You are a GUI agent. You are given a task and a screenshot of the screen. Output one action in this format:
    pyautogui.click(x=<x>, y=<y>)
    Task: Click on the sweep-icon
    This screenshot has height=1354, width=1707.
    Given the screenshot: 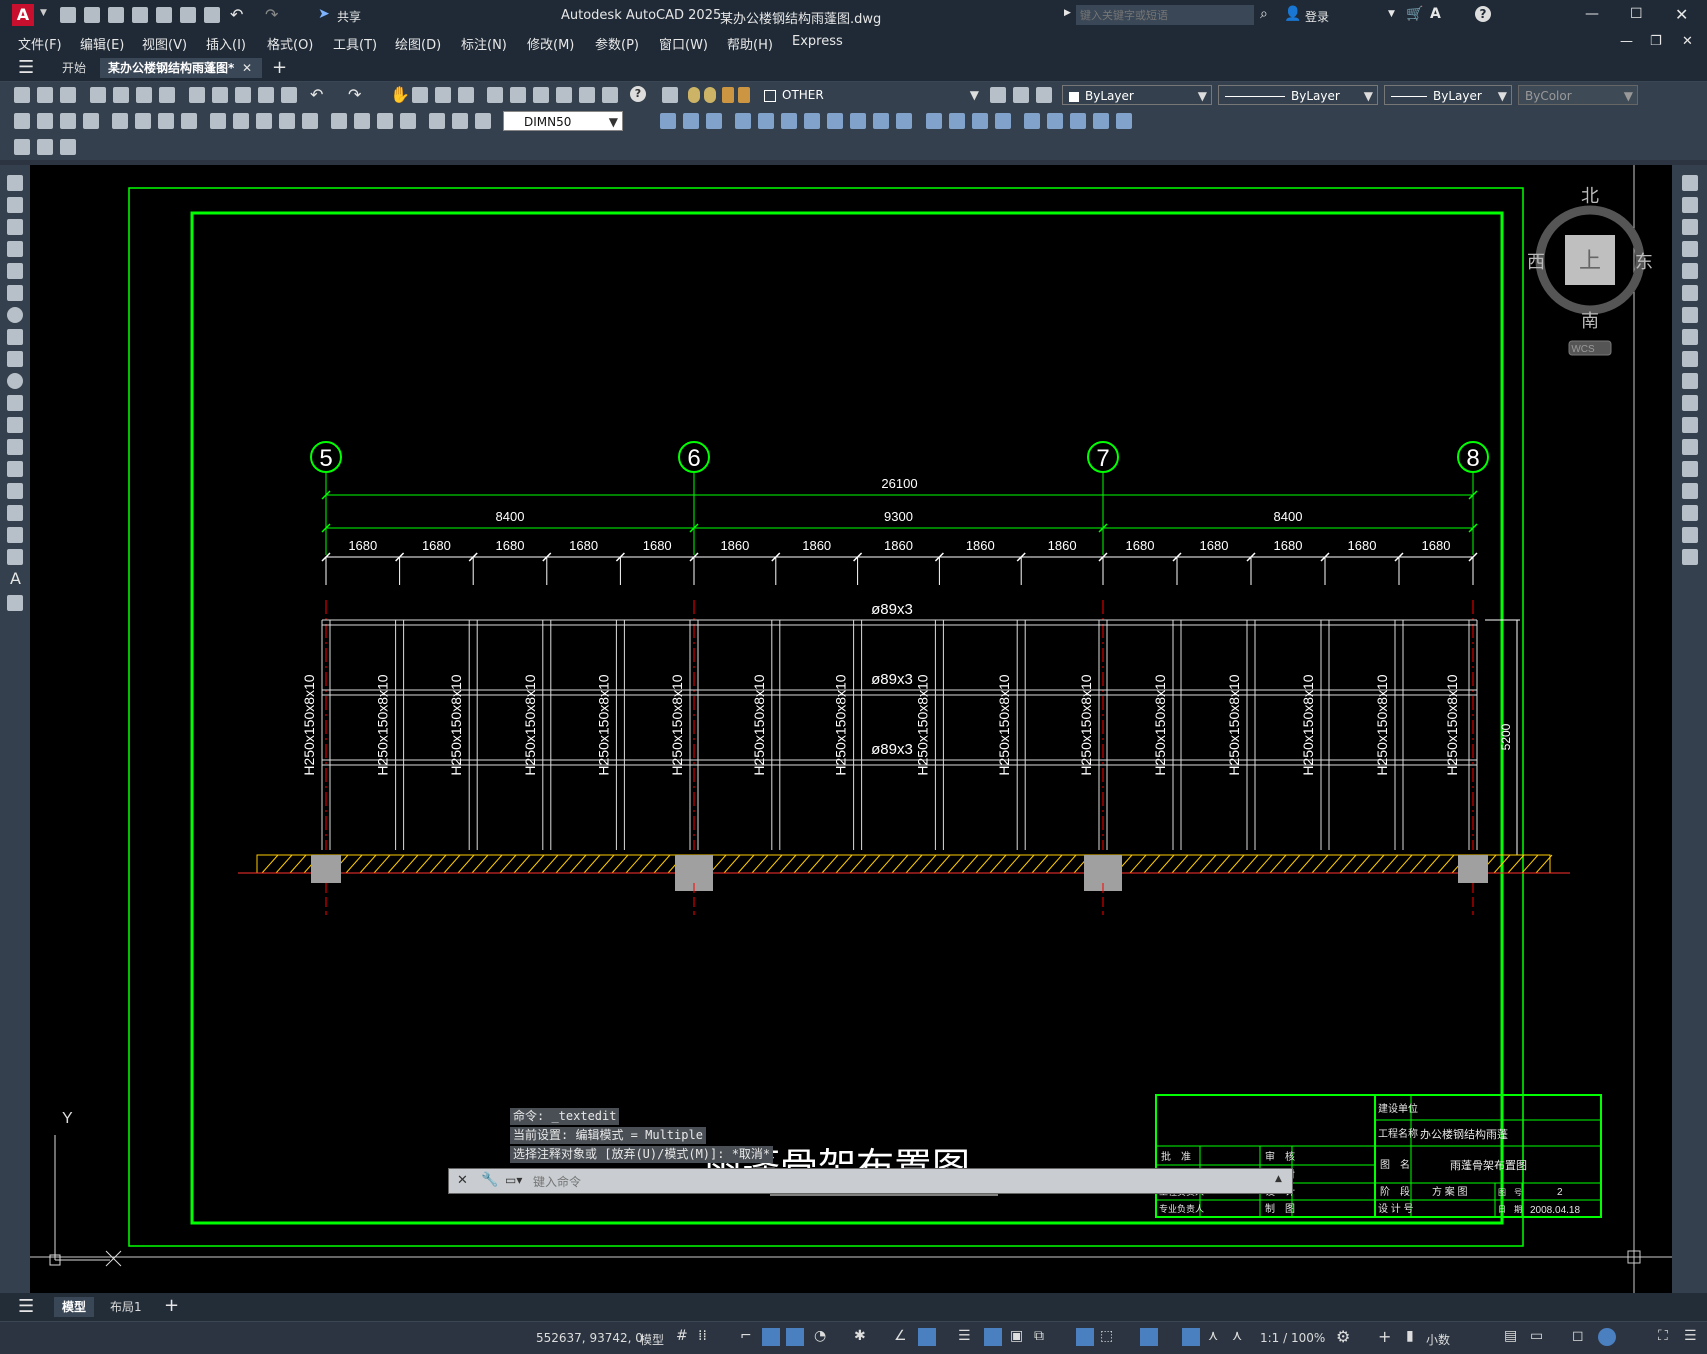 What is the action you would take?
    pyautogui.click(x=789, y=121)
    